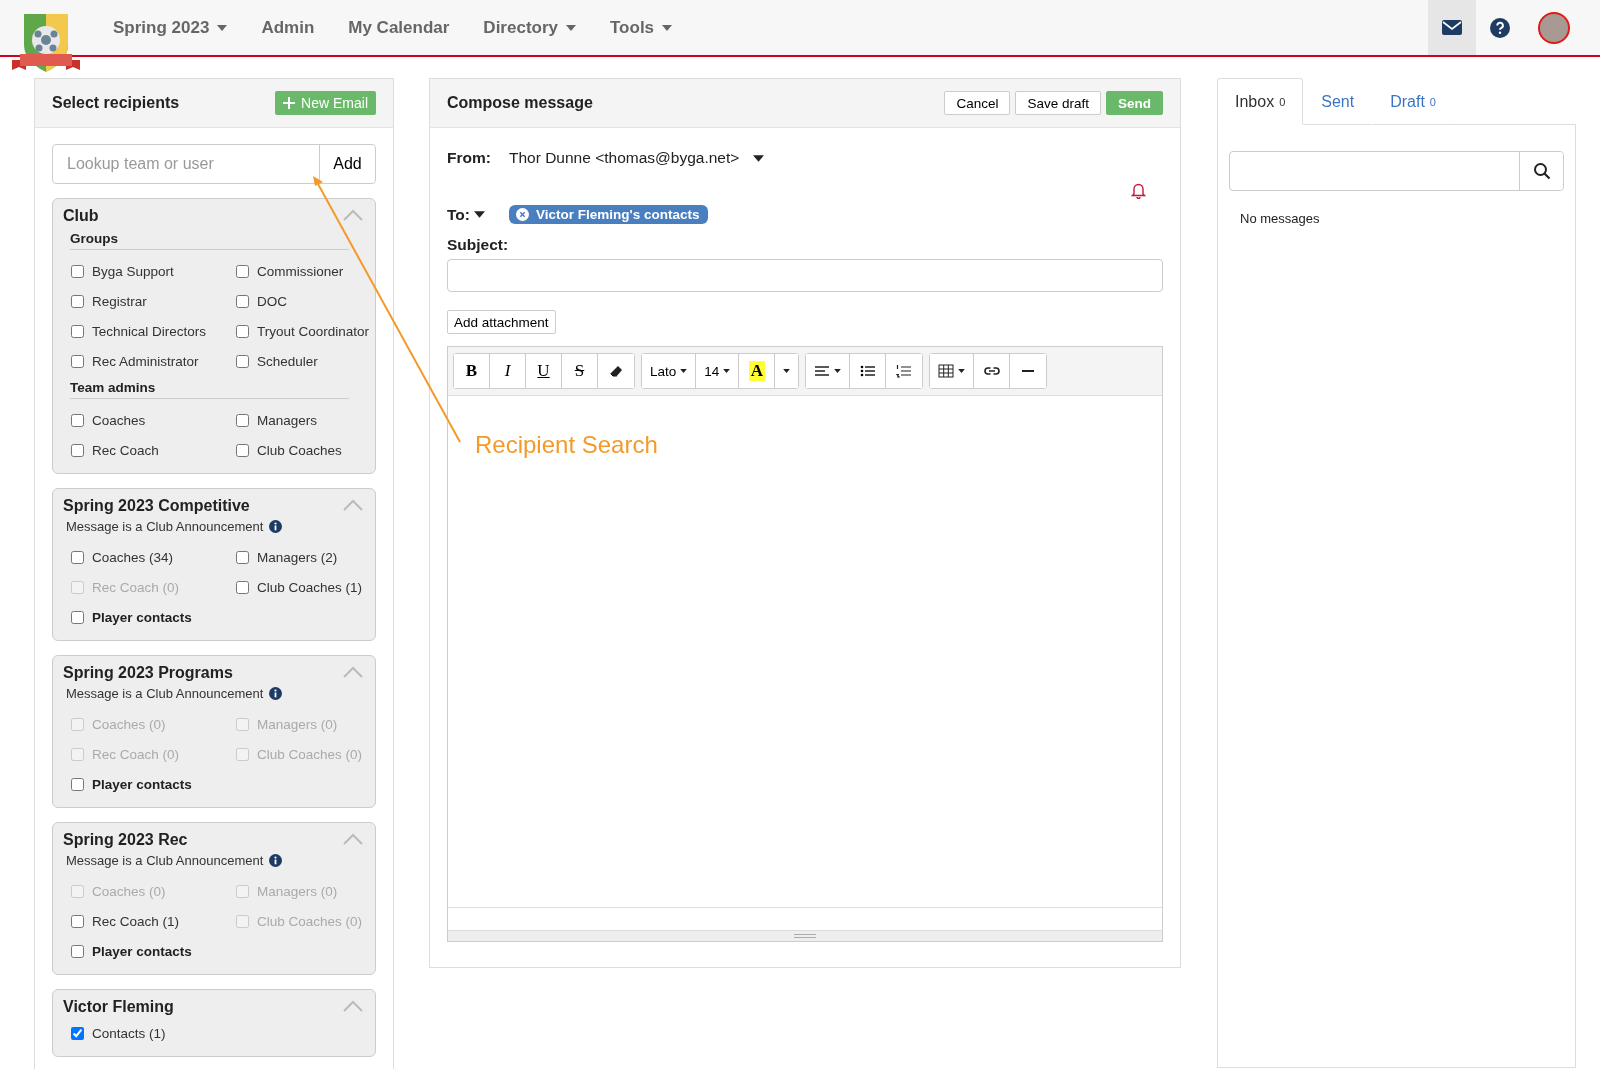  Describe the element at coordinates (1028, 371) in the screenshot. I see `horizontal-rule-icon` at that location.